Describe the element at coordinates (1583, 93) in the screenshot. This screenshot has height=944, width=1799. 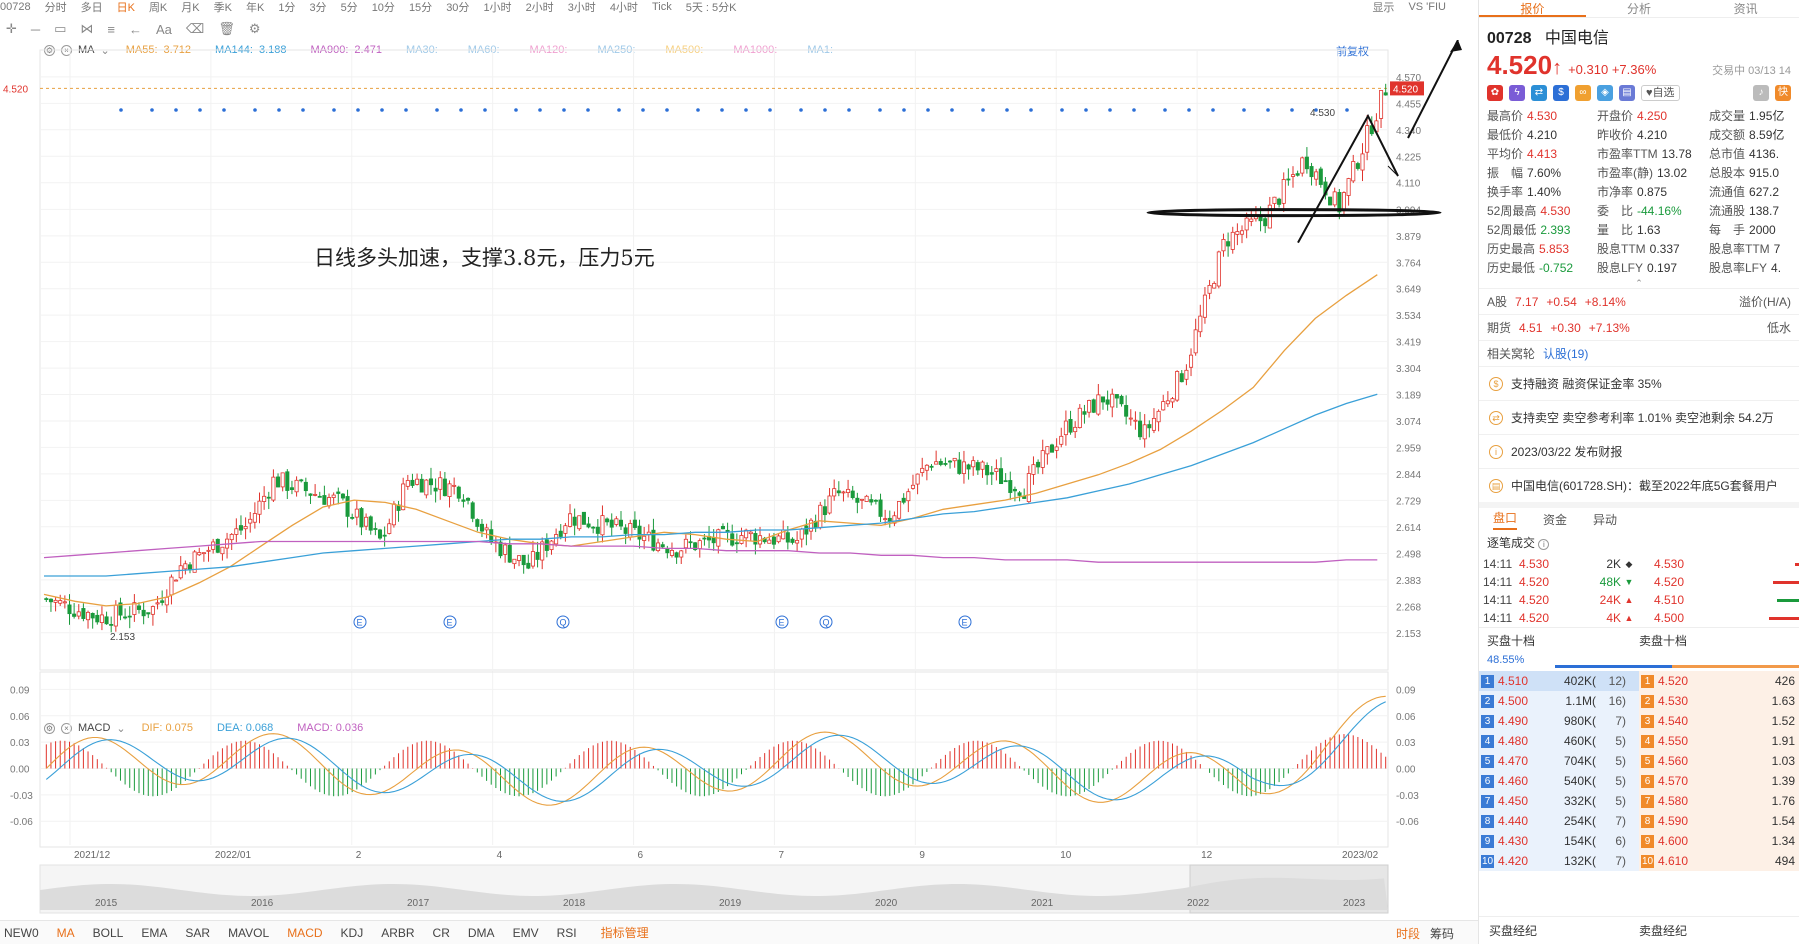
I see `chain-icon: ∞` at that location.